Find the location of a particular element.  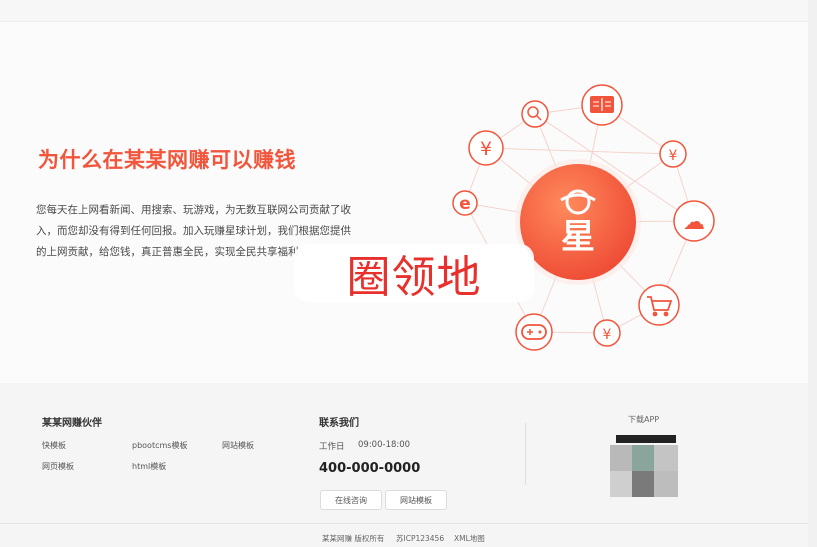

contact-title: 联系我们 is located at coordinates (339, 423).